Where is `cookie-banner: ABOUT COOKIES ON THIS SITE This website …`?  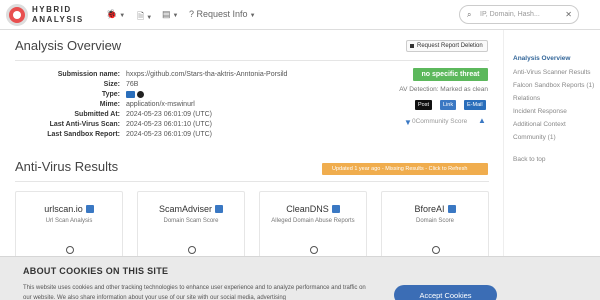 cookie-banner: ABOUT COOKIES ON THIS SITE This website … is located at coordinates (300, 278).